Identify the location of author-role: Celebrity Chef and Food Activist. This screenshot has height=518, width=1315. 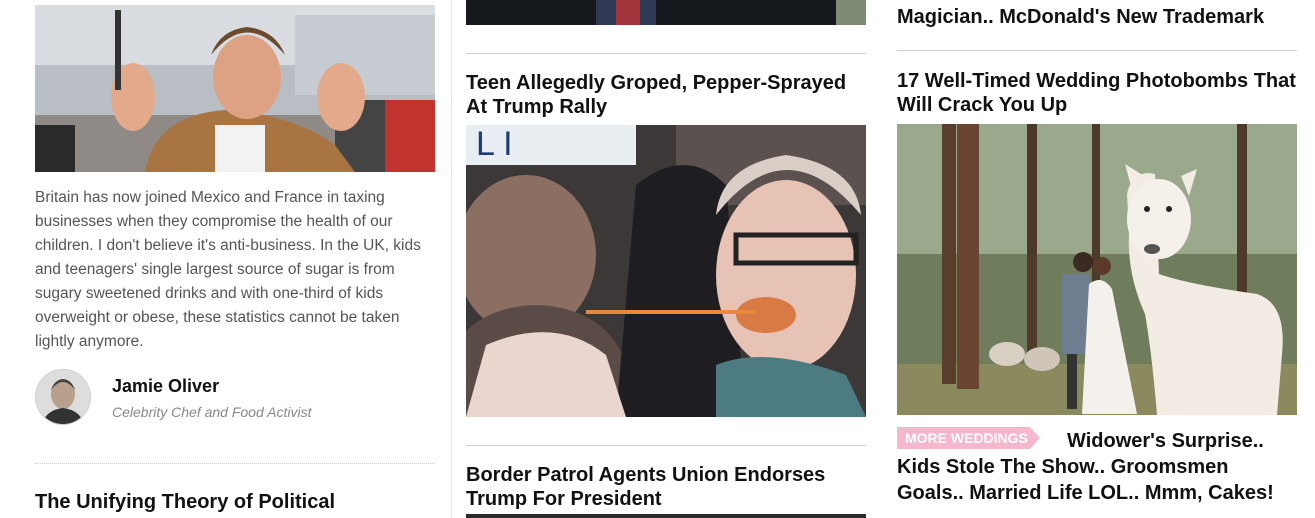
(212, 412).